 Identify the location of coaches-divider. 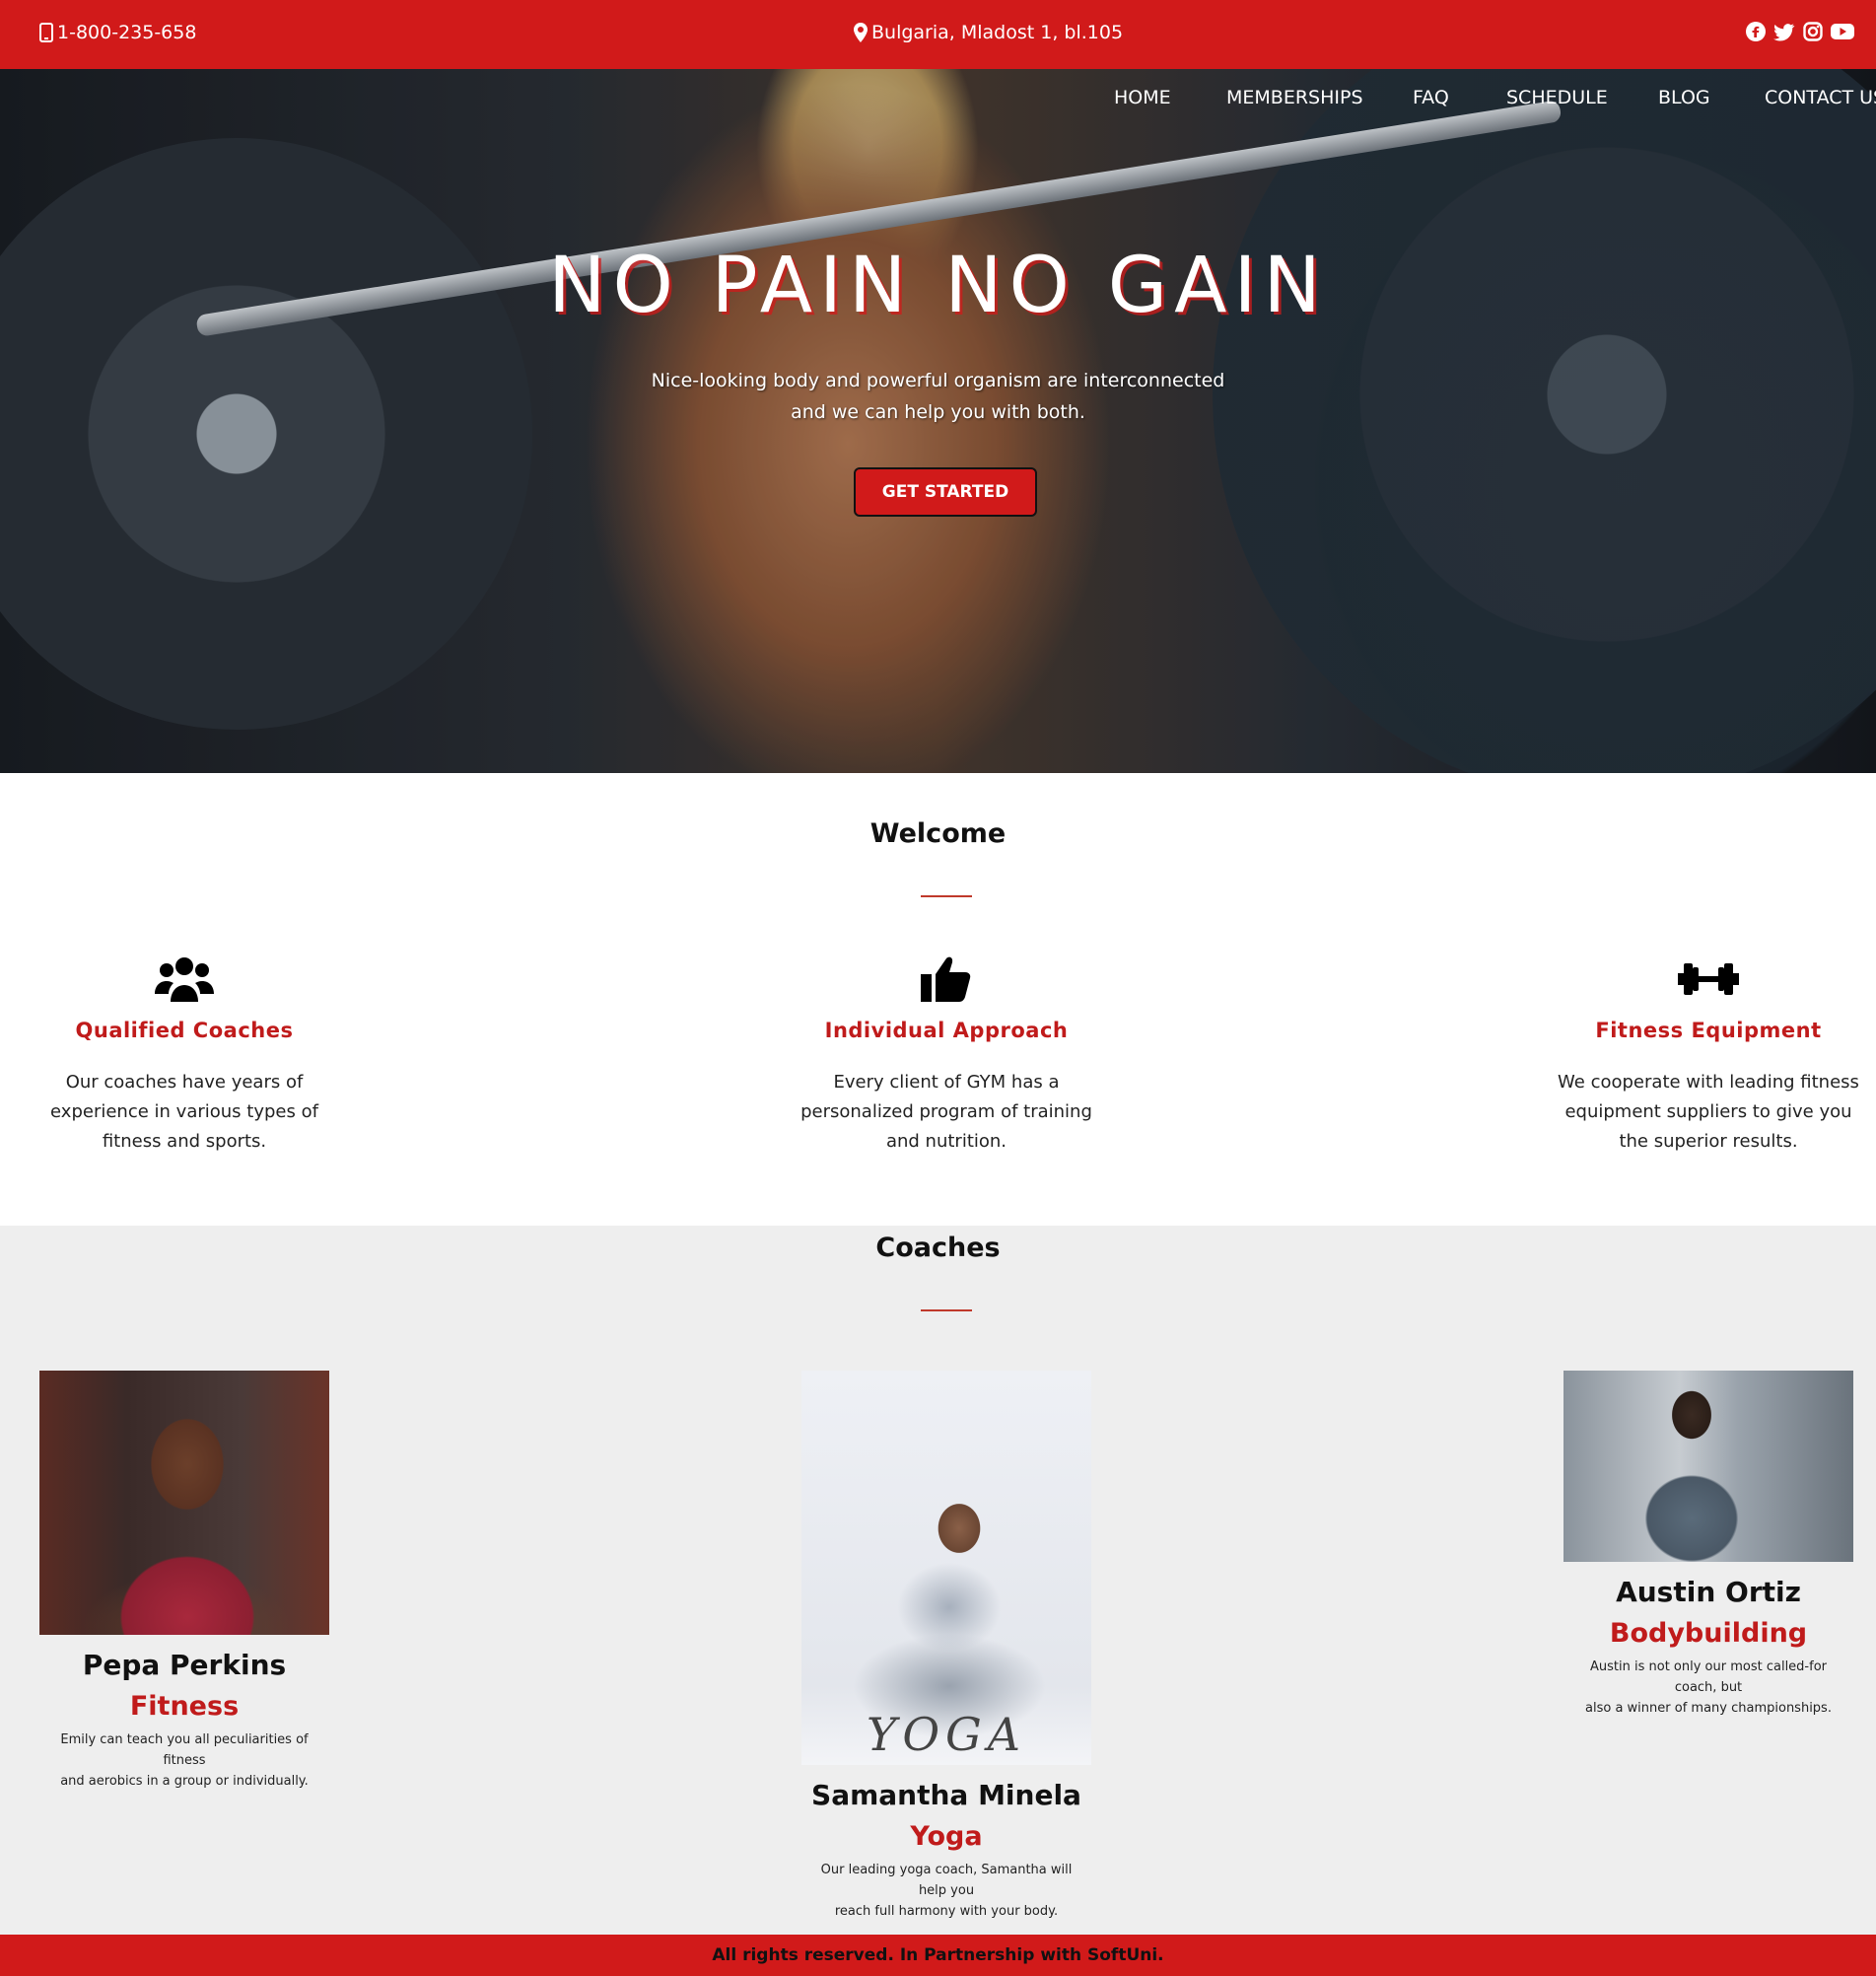
(946, 1310).